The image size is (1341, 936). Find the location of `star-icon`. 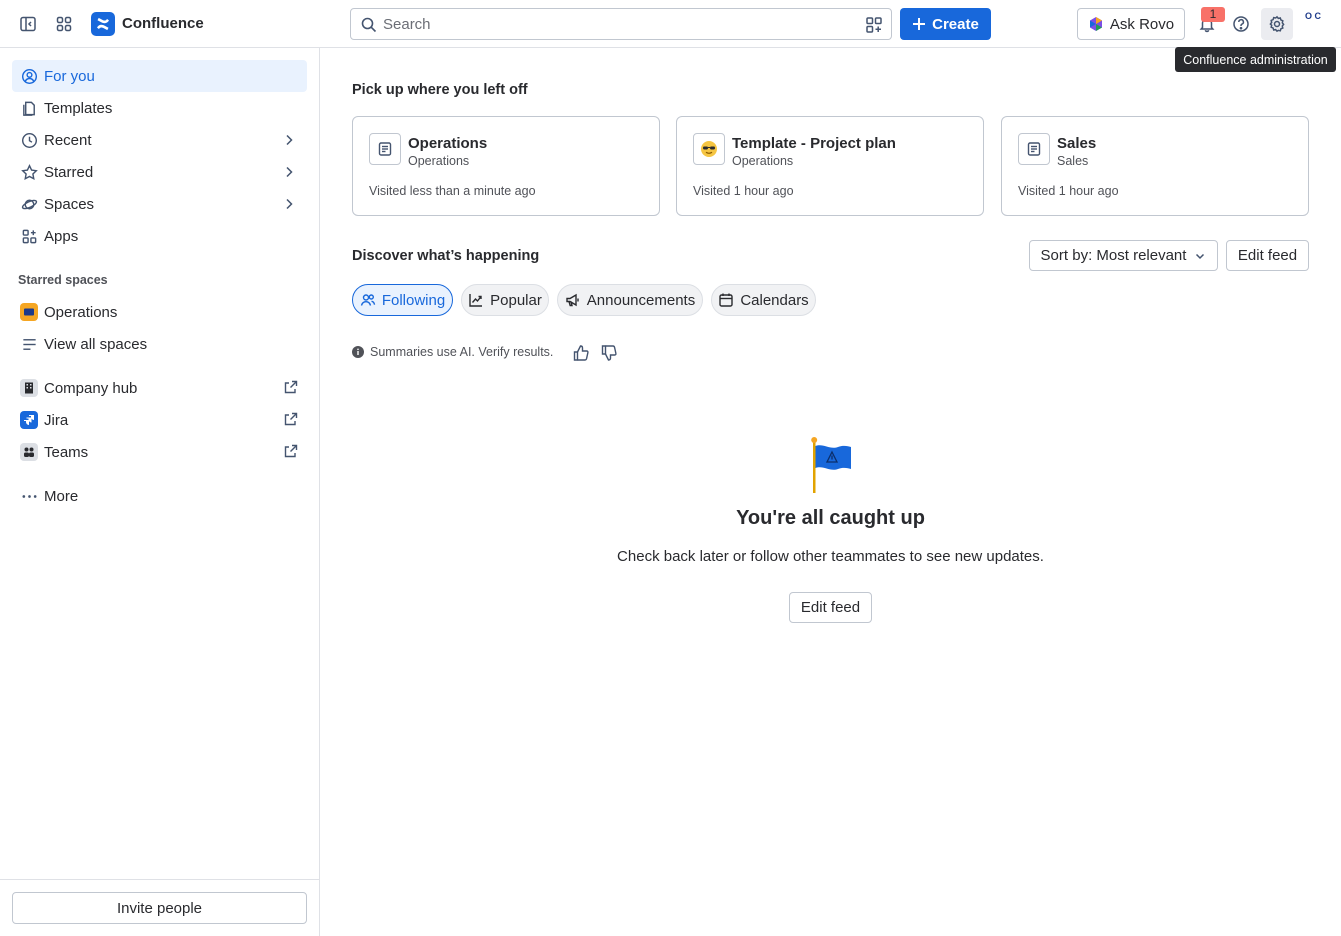

star-icon is located at coordinates (29, 172).